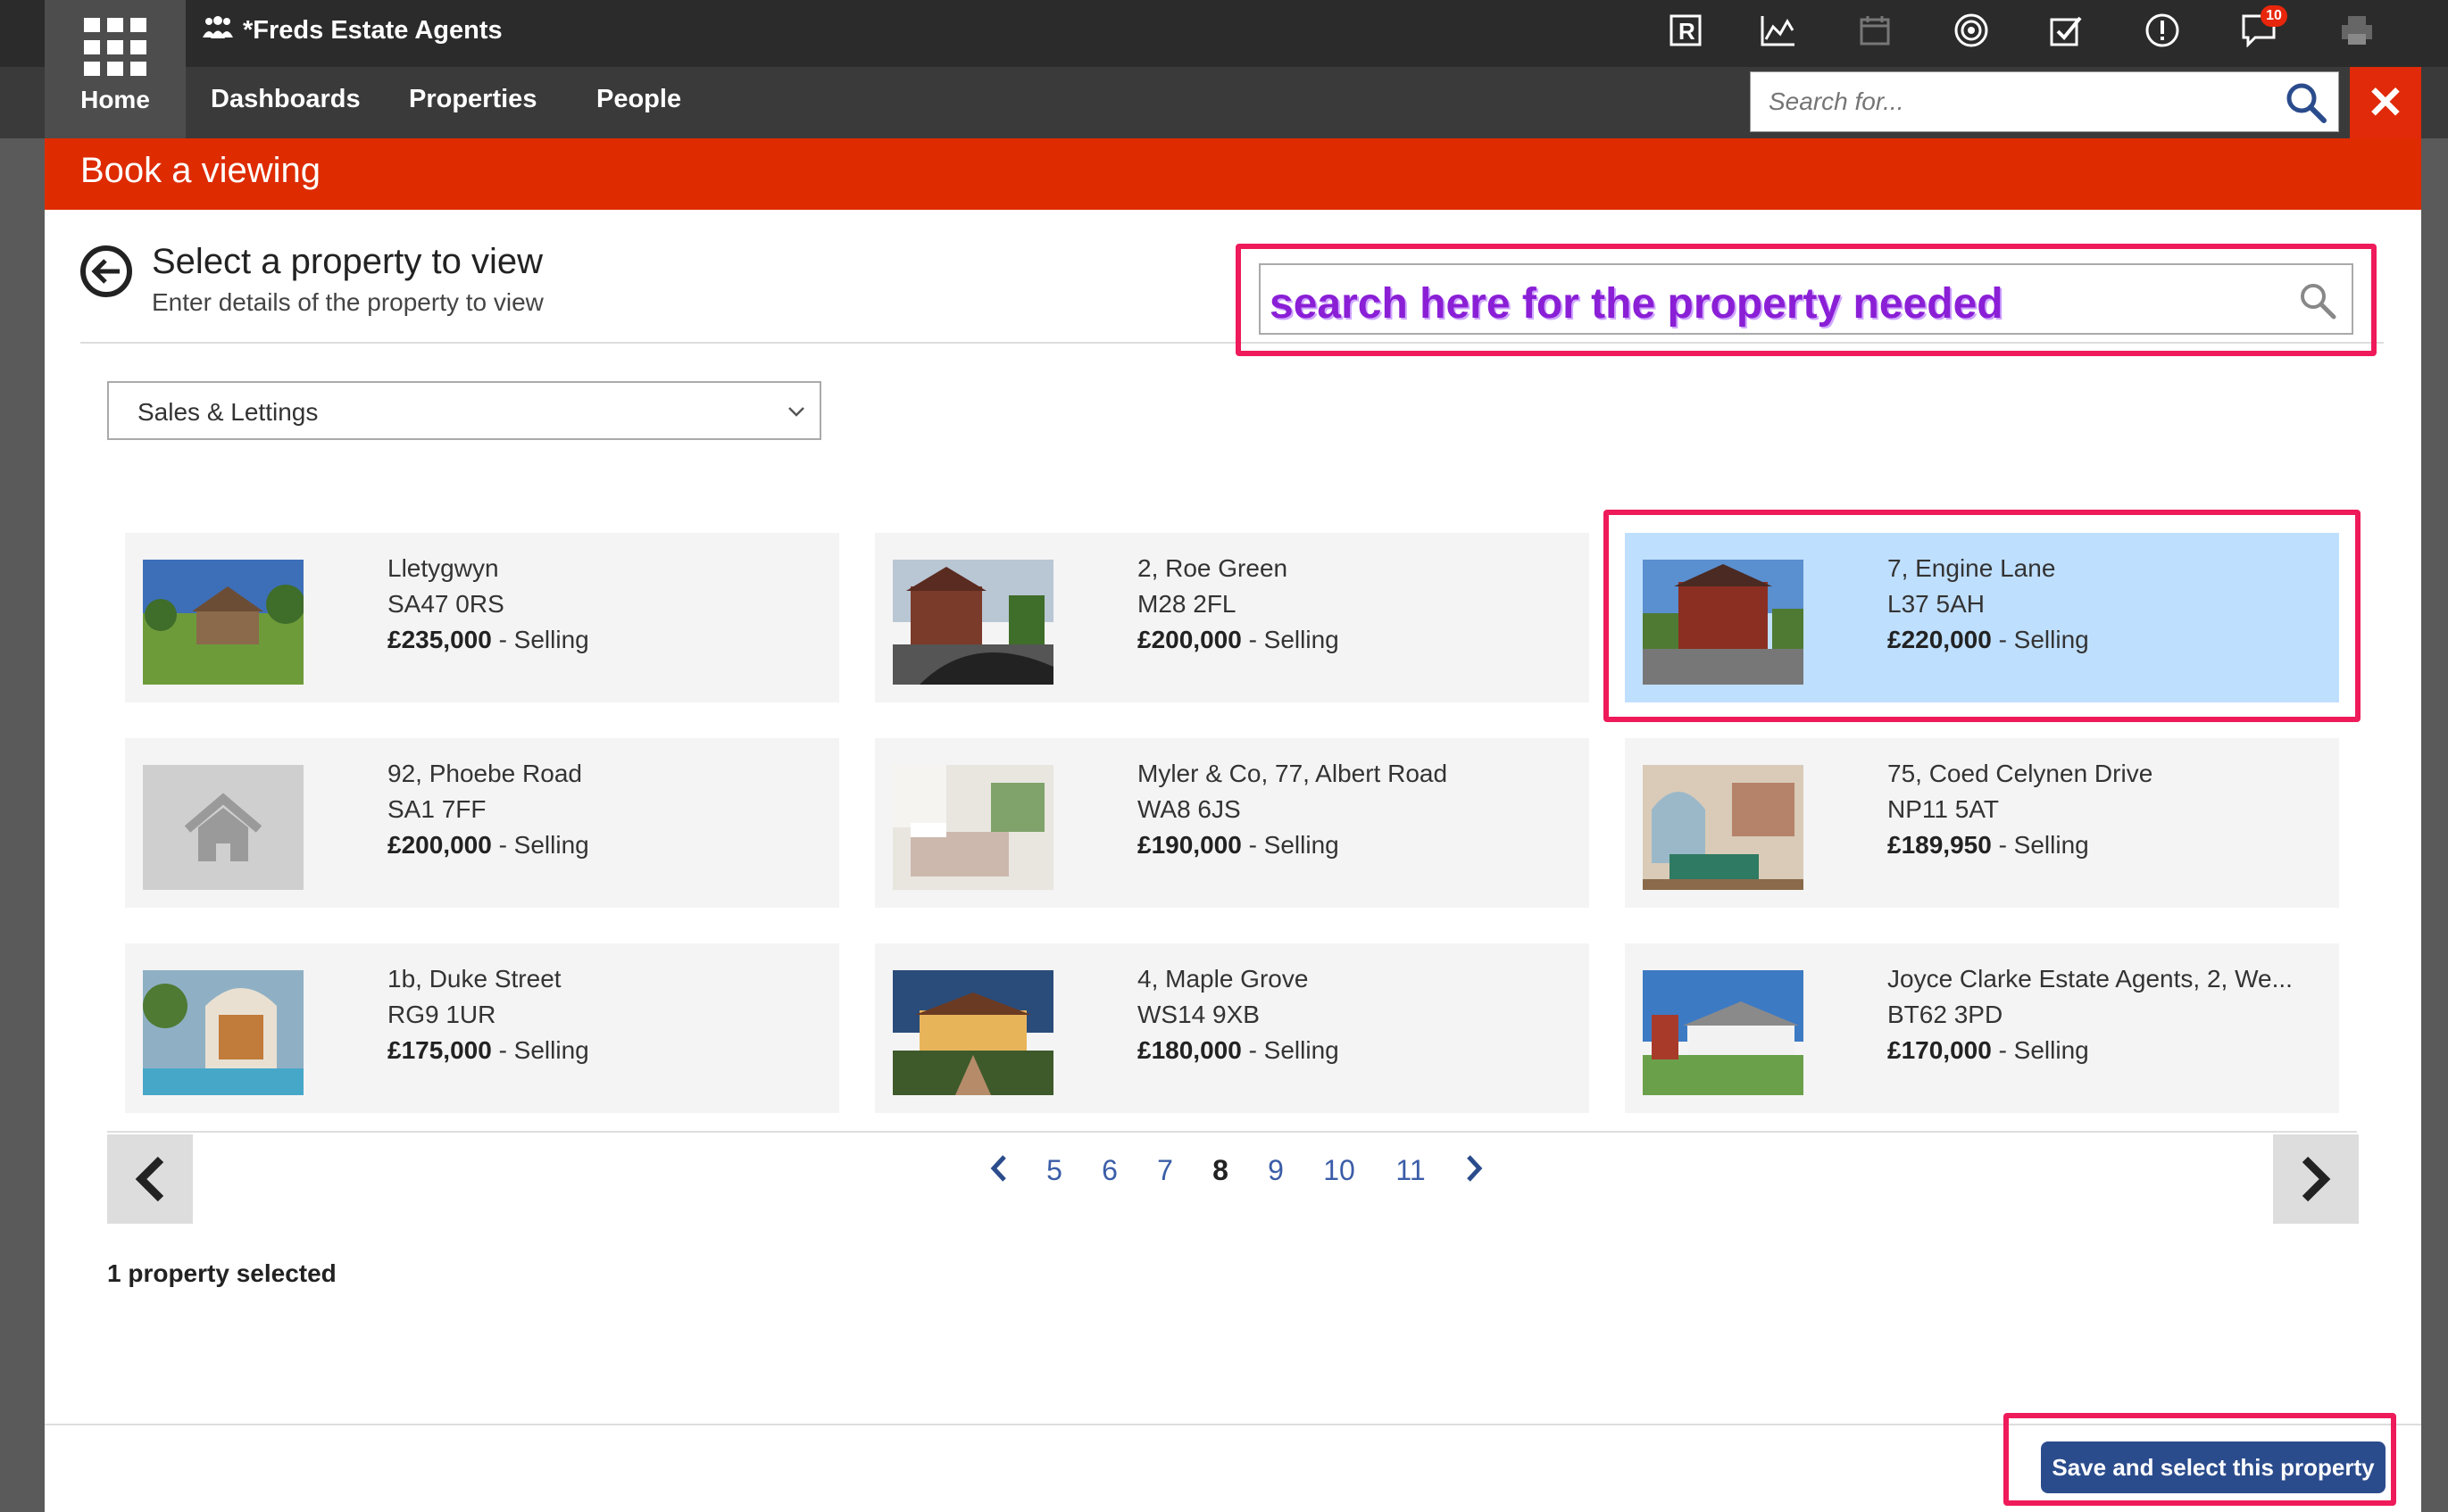  I want to click on checklist-icon, so click(2066, 31).